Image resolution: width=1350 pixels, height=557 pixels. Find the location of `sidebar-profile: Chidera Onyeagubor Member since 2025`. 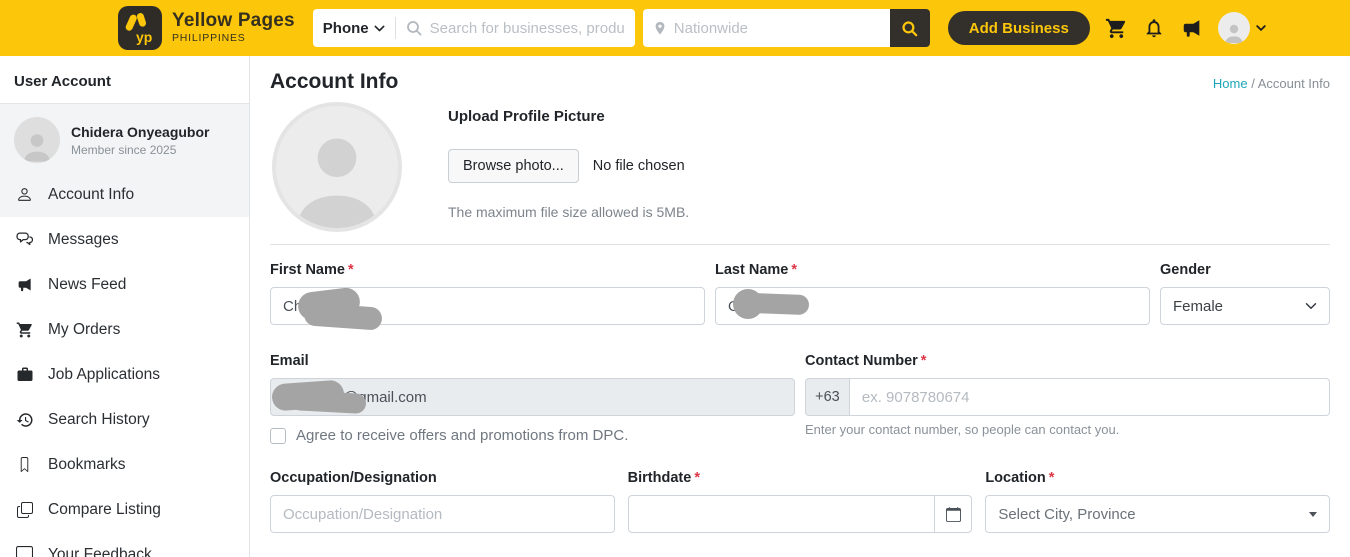

sidebar-profile: Chidera Onyeagubor Member since 2025 is located at coordinates (124, 138).